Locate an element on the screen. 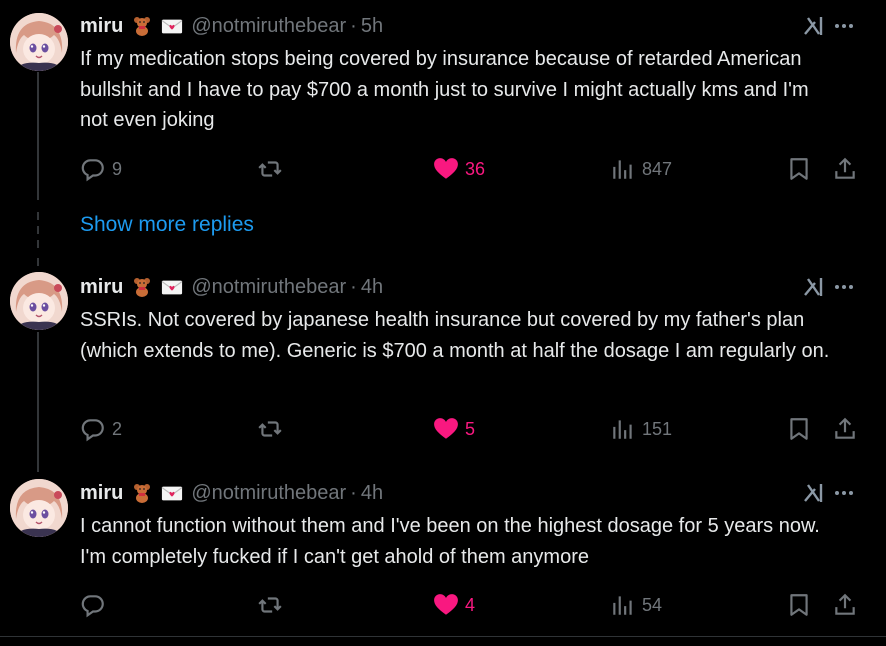 This screenshot has width=886, height=646. reply-button is located at coordinates (96, 605).